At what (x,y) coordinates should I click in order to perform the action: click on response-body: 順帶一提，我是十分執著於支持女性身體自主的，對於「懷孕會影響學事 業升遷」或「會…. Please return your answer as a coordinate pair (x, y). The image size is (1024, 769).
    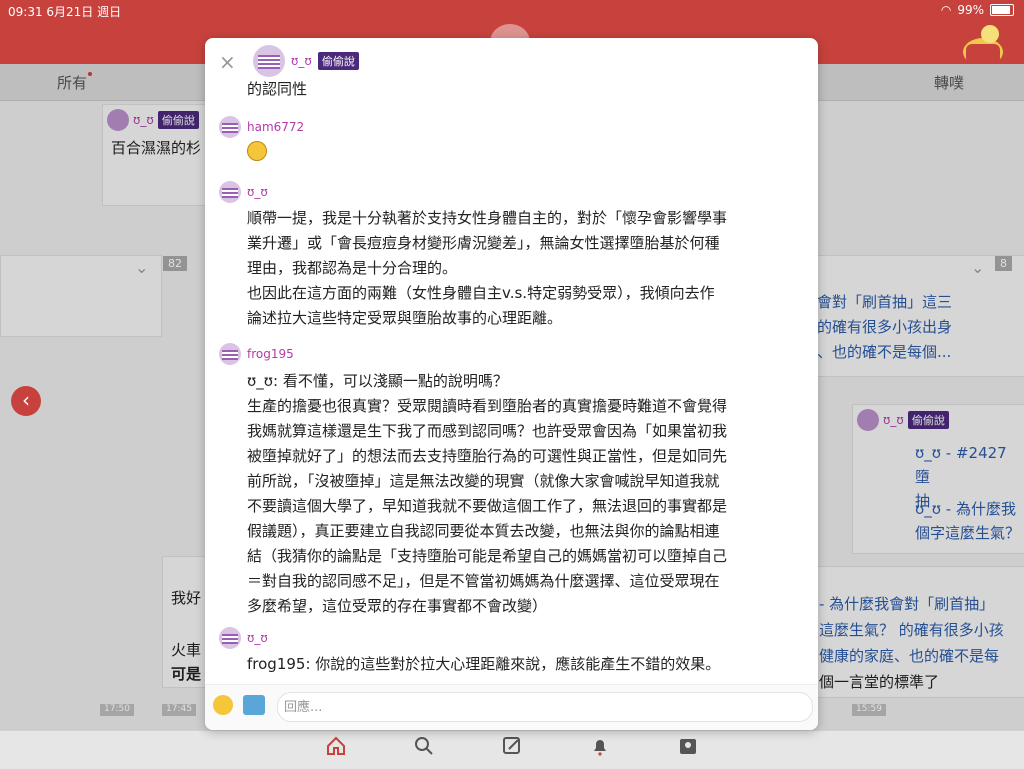
    Looking at the image, I should click on (487, 268).